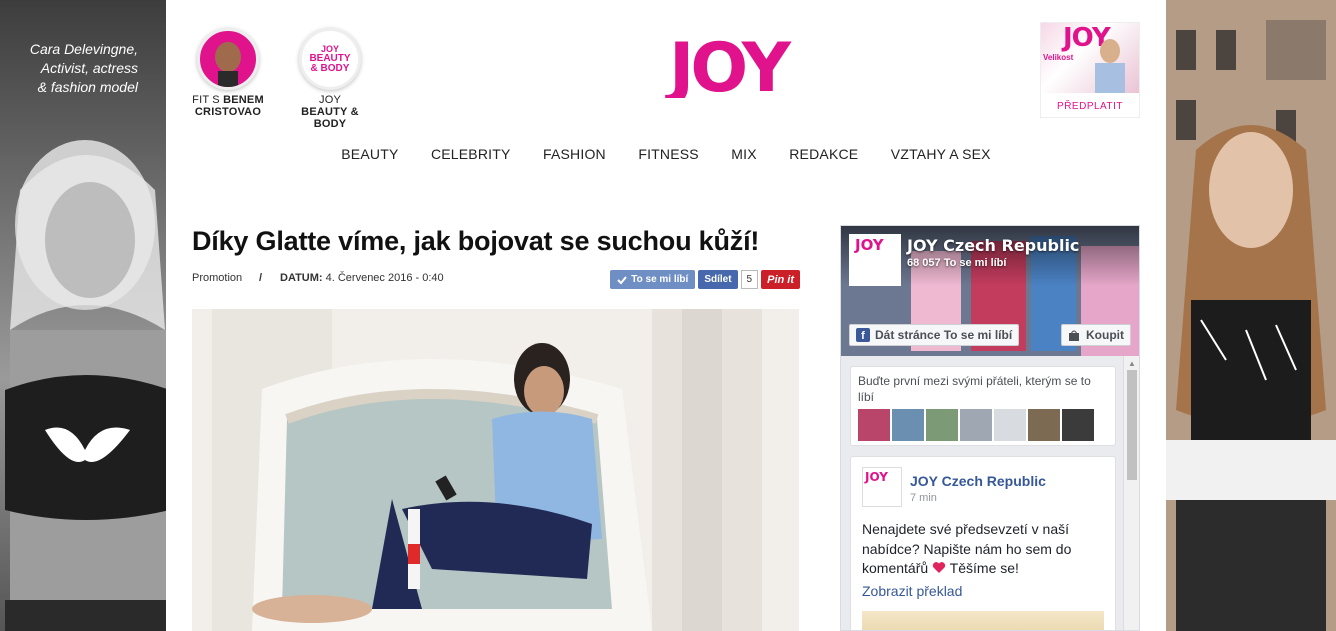 This screenshot has width=1336, height=631. Describe the element at coordinates (228, 106) in the screenshot. I see `feature-caption: FIT S BENEM CRISTOVAO` at that location.